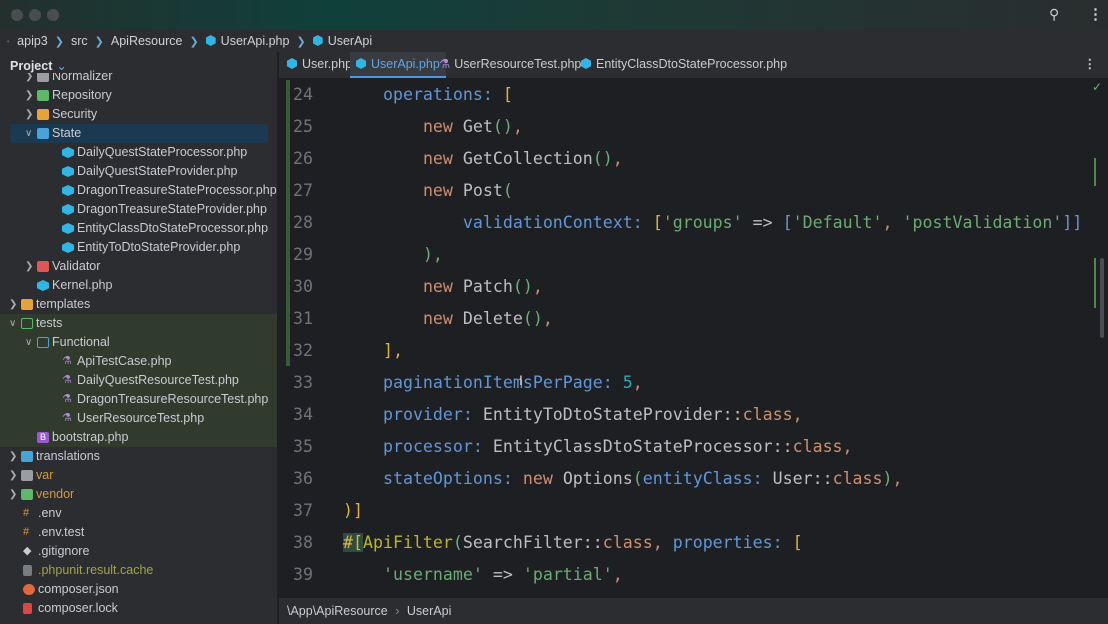 Image resolution: width=1108 pixels, height=624 pixels. I want to click on tree-item-label: .phpunit.result.cache, so click(96, 570).